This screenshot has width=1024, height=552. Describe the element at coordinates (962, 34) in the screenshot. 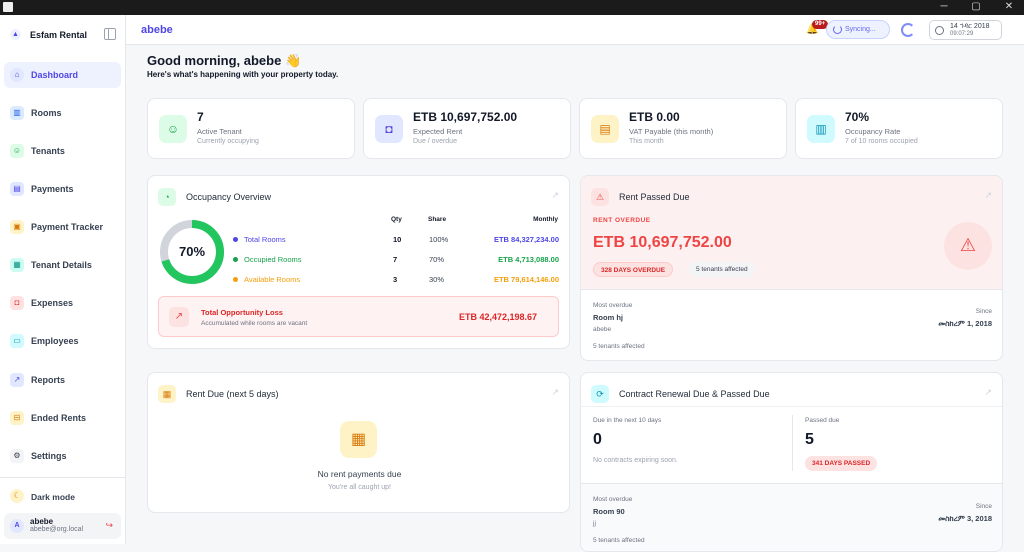

I see `current-time: 09:07:29` at that location.